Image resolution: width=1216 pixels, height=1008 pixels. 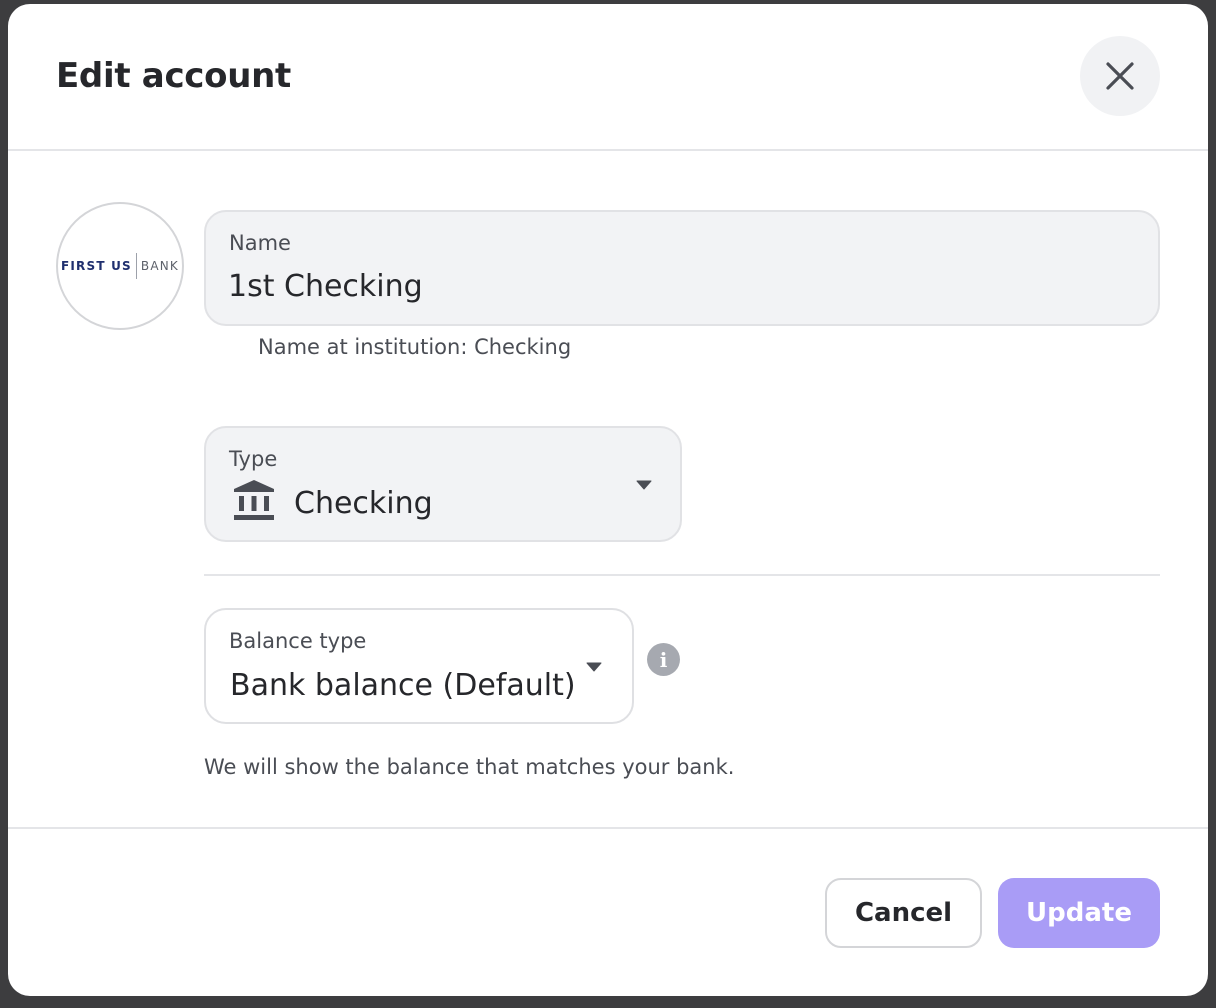 I want to click on section-divider, so click(x=682, y=575).